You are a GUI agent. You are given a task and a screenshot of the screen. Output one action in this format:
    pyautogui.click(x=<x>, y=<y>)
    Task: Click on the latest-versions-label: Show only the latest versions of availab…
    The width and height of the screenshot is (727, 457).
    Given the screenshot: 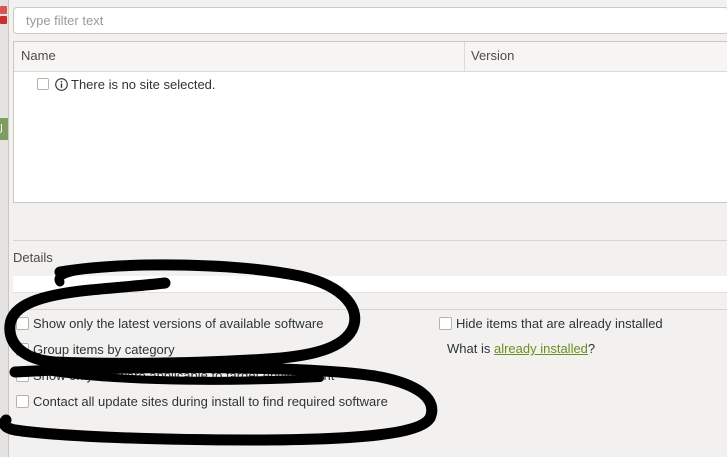 What is the action you would take?
    pyautogui.click(x=178, y=323)
    